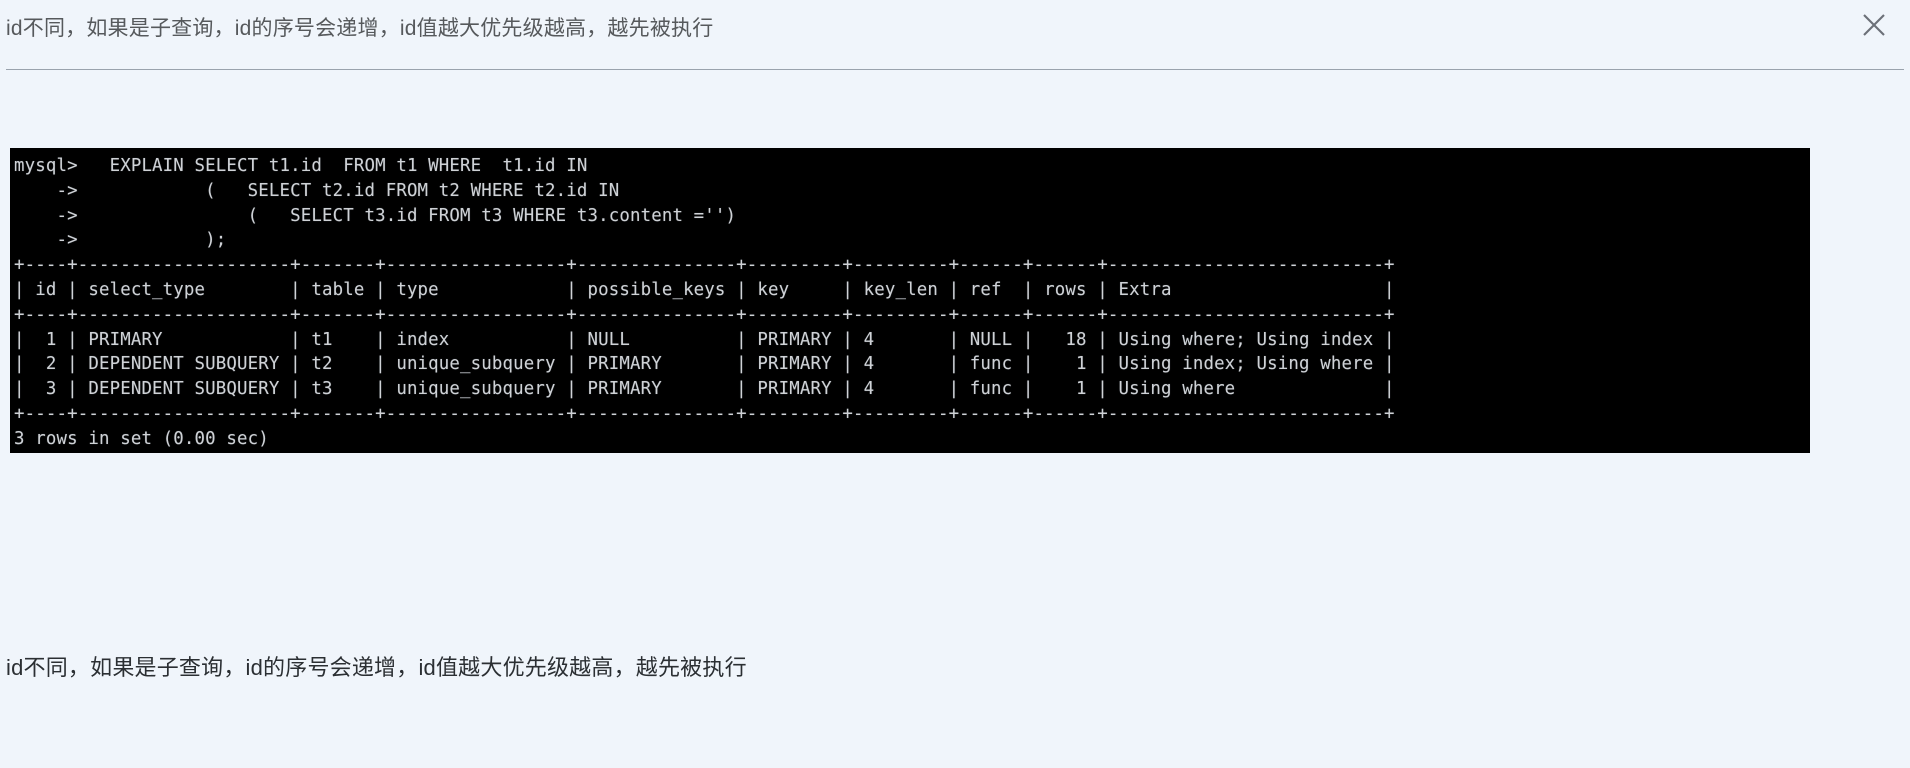 The height and width of the screenshot is (768, 1910). Describe the element at coordinates (955, 69) in the screenshot. I see `header-divider` at that location.